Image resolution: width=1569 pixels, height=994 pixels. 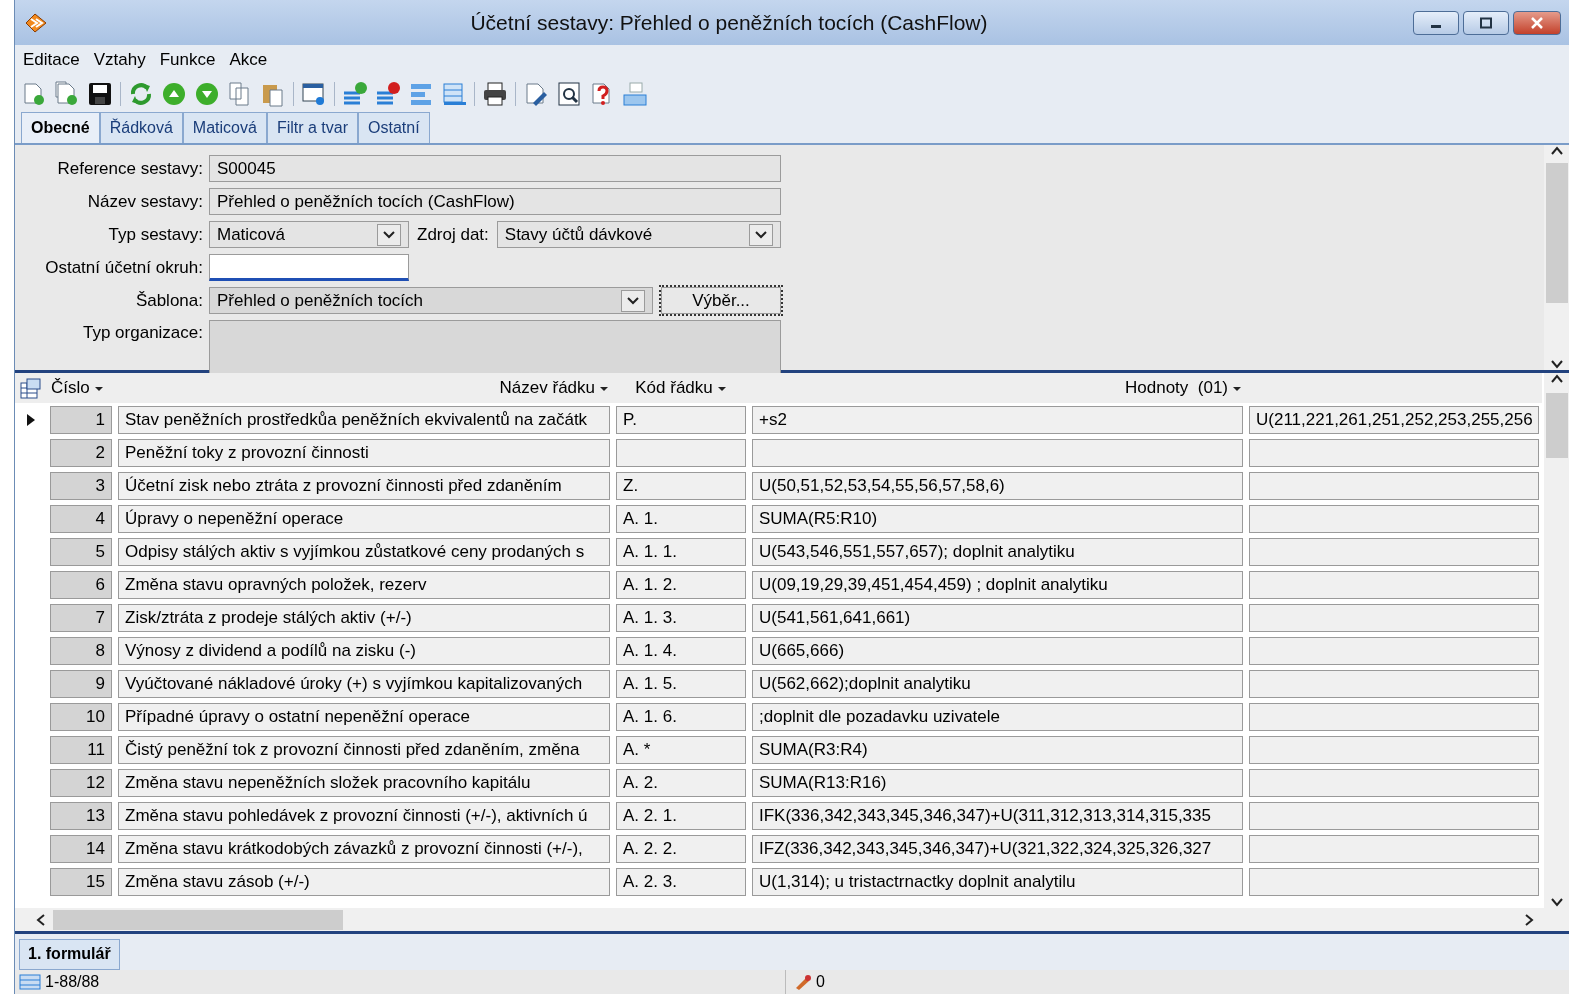 What do you see at coordinates (681, 551) in the screenshot?
I see `table-cell: A. 1. 1.` at bounding box center [681, 551].